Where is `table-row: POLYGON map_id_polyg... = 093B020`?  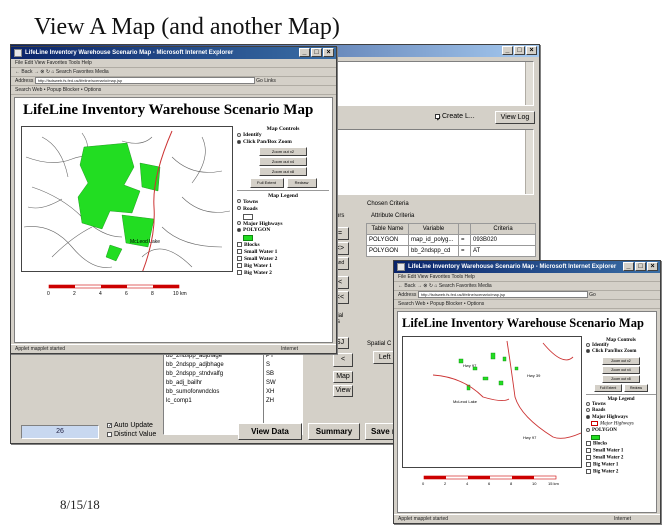
table-row: POLYGON map_id_polyg... = 093B020 is located at coordinates (451, 240).